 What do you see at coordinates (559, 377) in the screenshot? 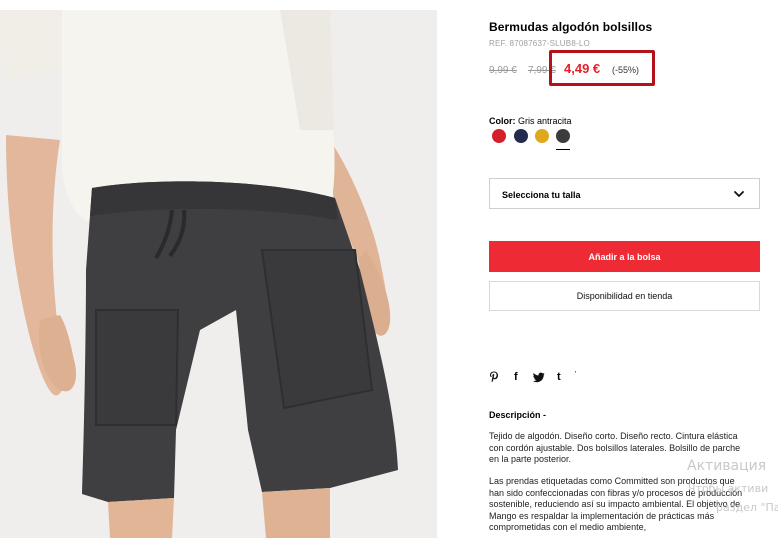
I see `tumblr-icon: t` at bounding box center [559, 377].